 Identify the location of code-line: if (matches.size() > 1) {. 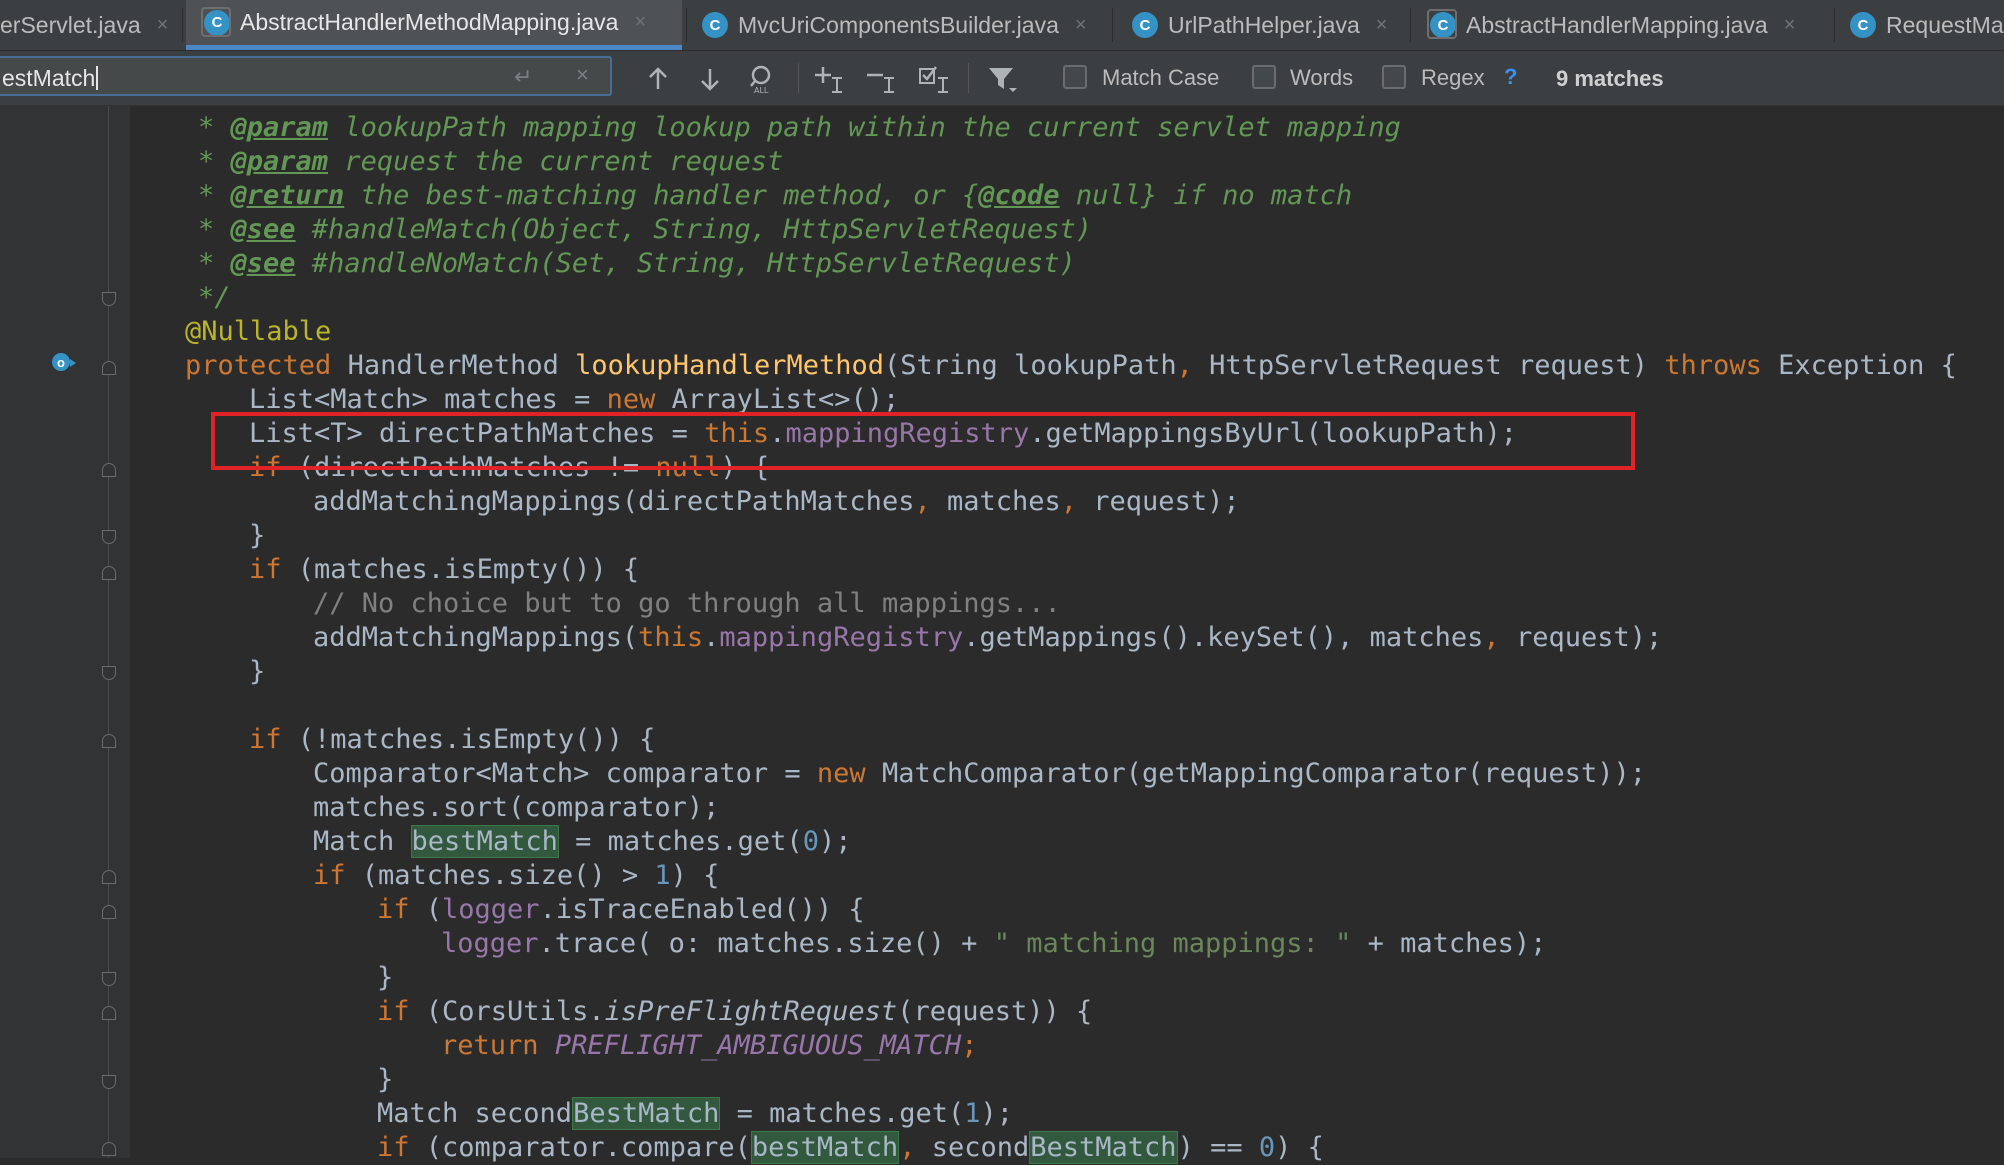
(516, 875).